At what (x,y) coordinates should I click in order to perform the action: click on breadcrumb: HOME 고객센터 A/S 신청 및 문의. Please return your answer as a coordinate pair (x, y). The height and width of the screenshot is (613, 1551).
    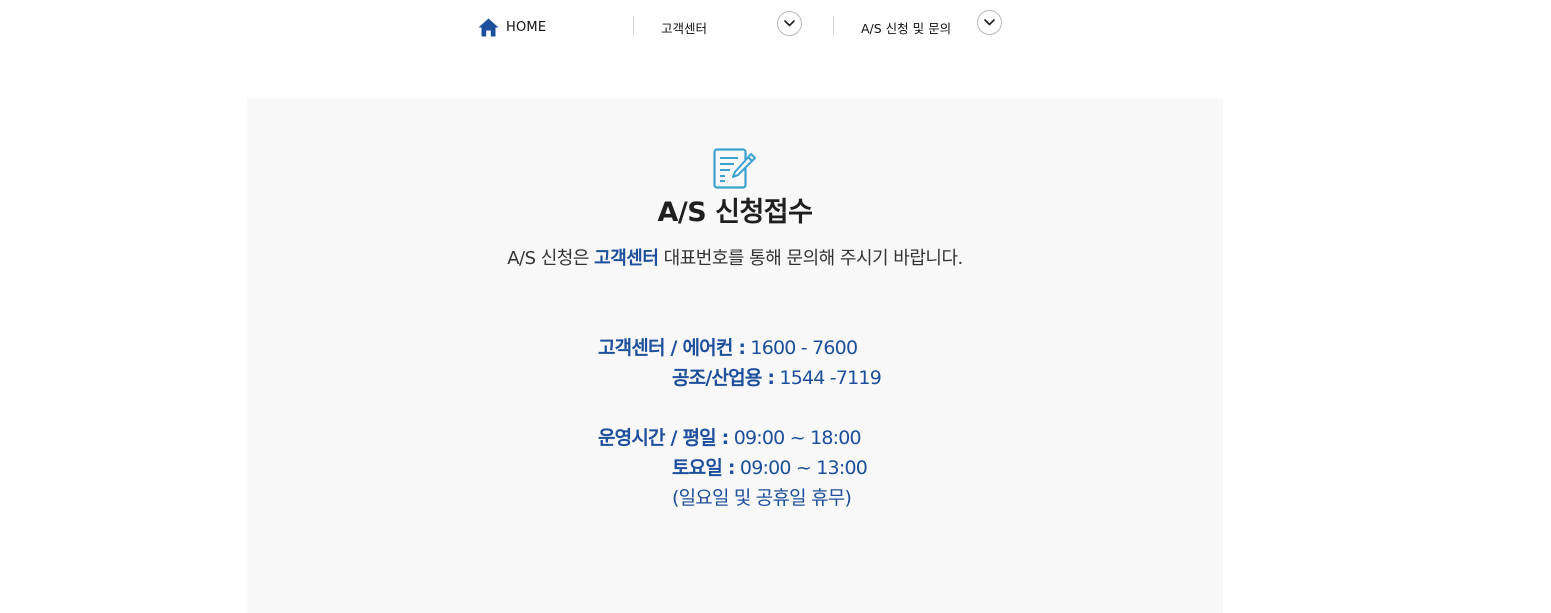
    Looking at the image, I should click on (775, 26).